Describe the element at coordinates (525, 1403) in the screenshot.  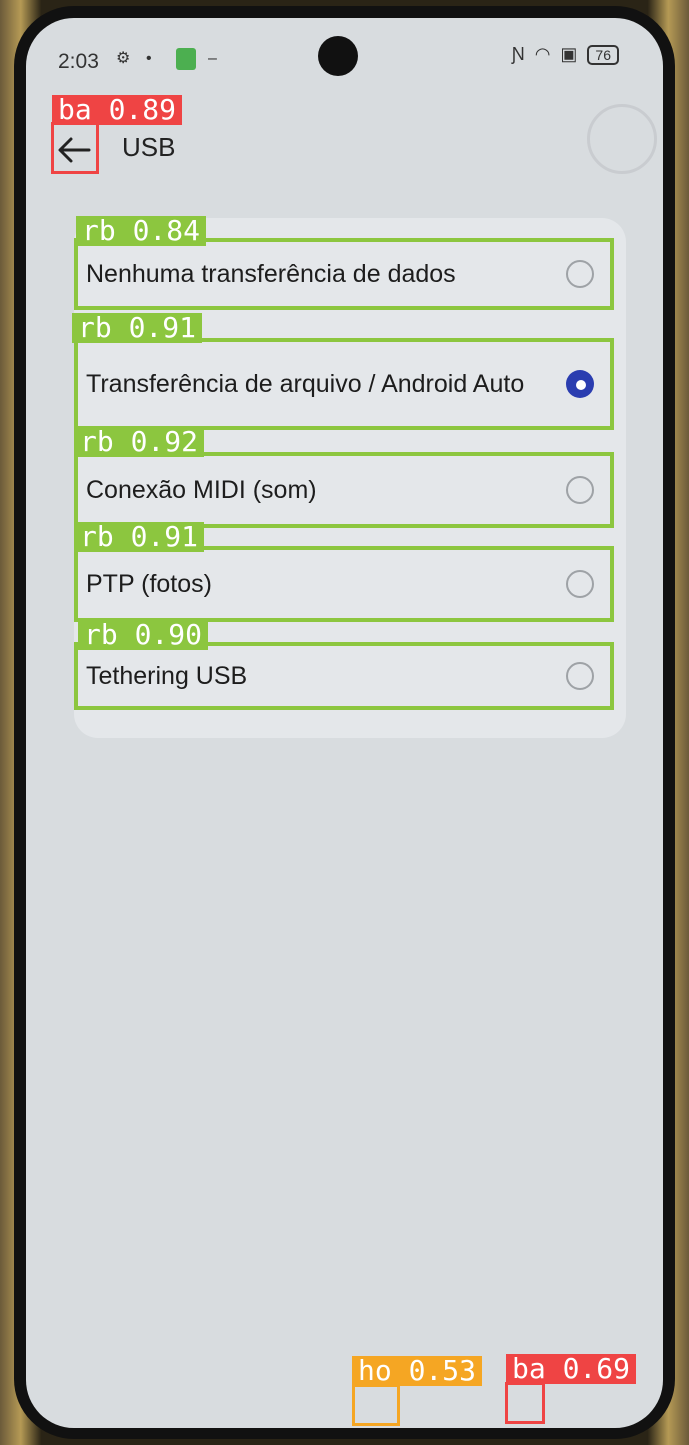
I see `detection-box-nav-back` at that location.